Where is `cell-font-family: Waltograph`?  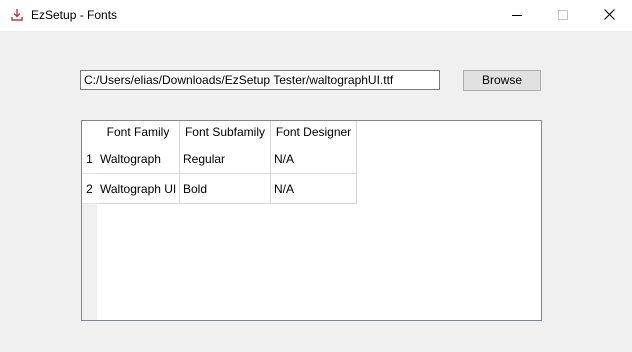 cell-font-family: Waltograph is located at coordinates (138, 159).